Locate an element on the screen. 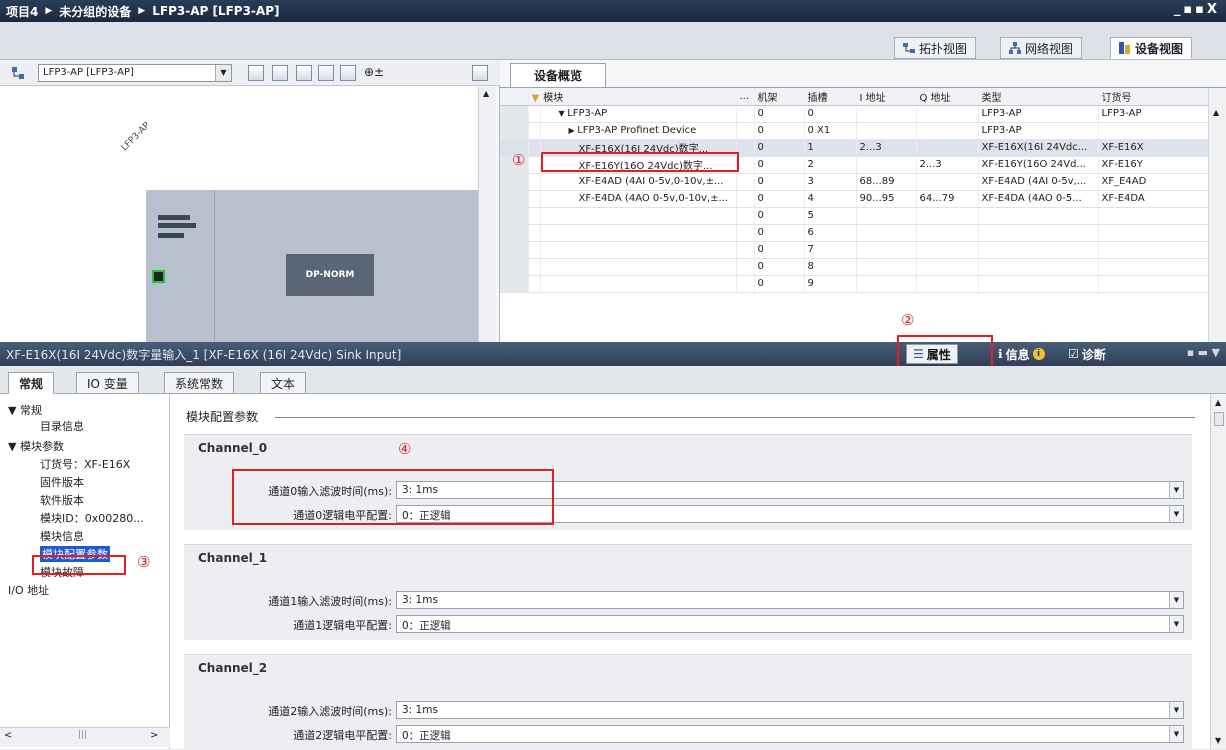 This screenshot has height=750, width=1226. table-row: ▼ LFP3-AP 0 0 LFP3-AP LFP3-AP is located at coordinates (854, 114).